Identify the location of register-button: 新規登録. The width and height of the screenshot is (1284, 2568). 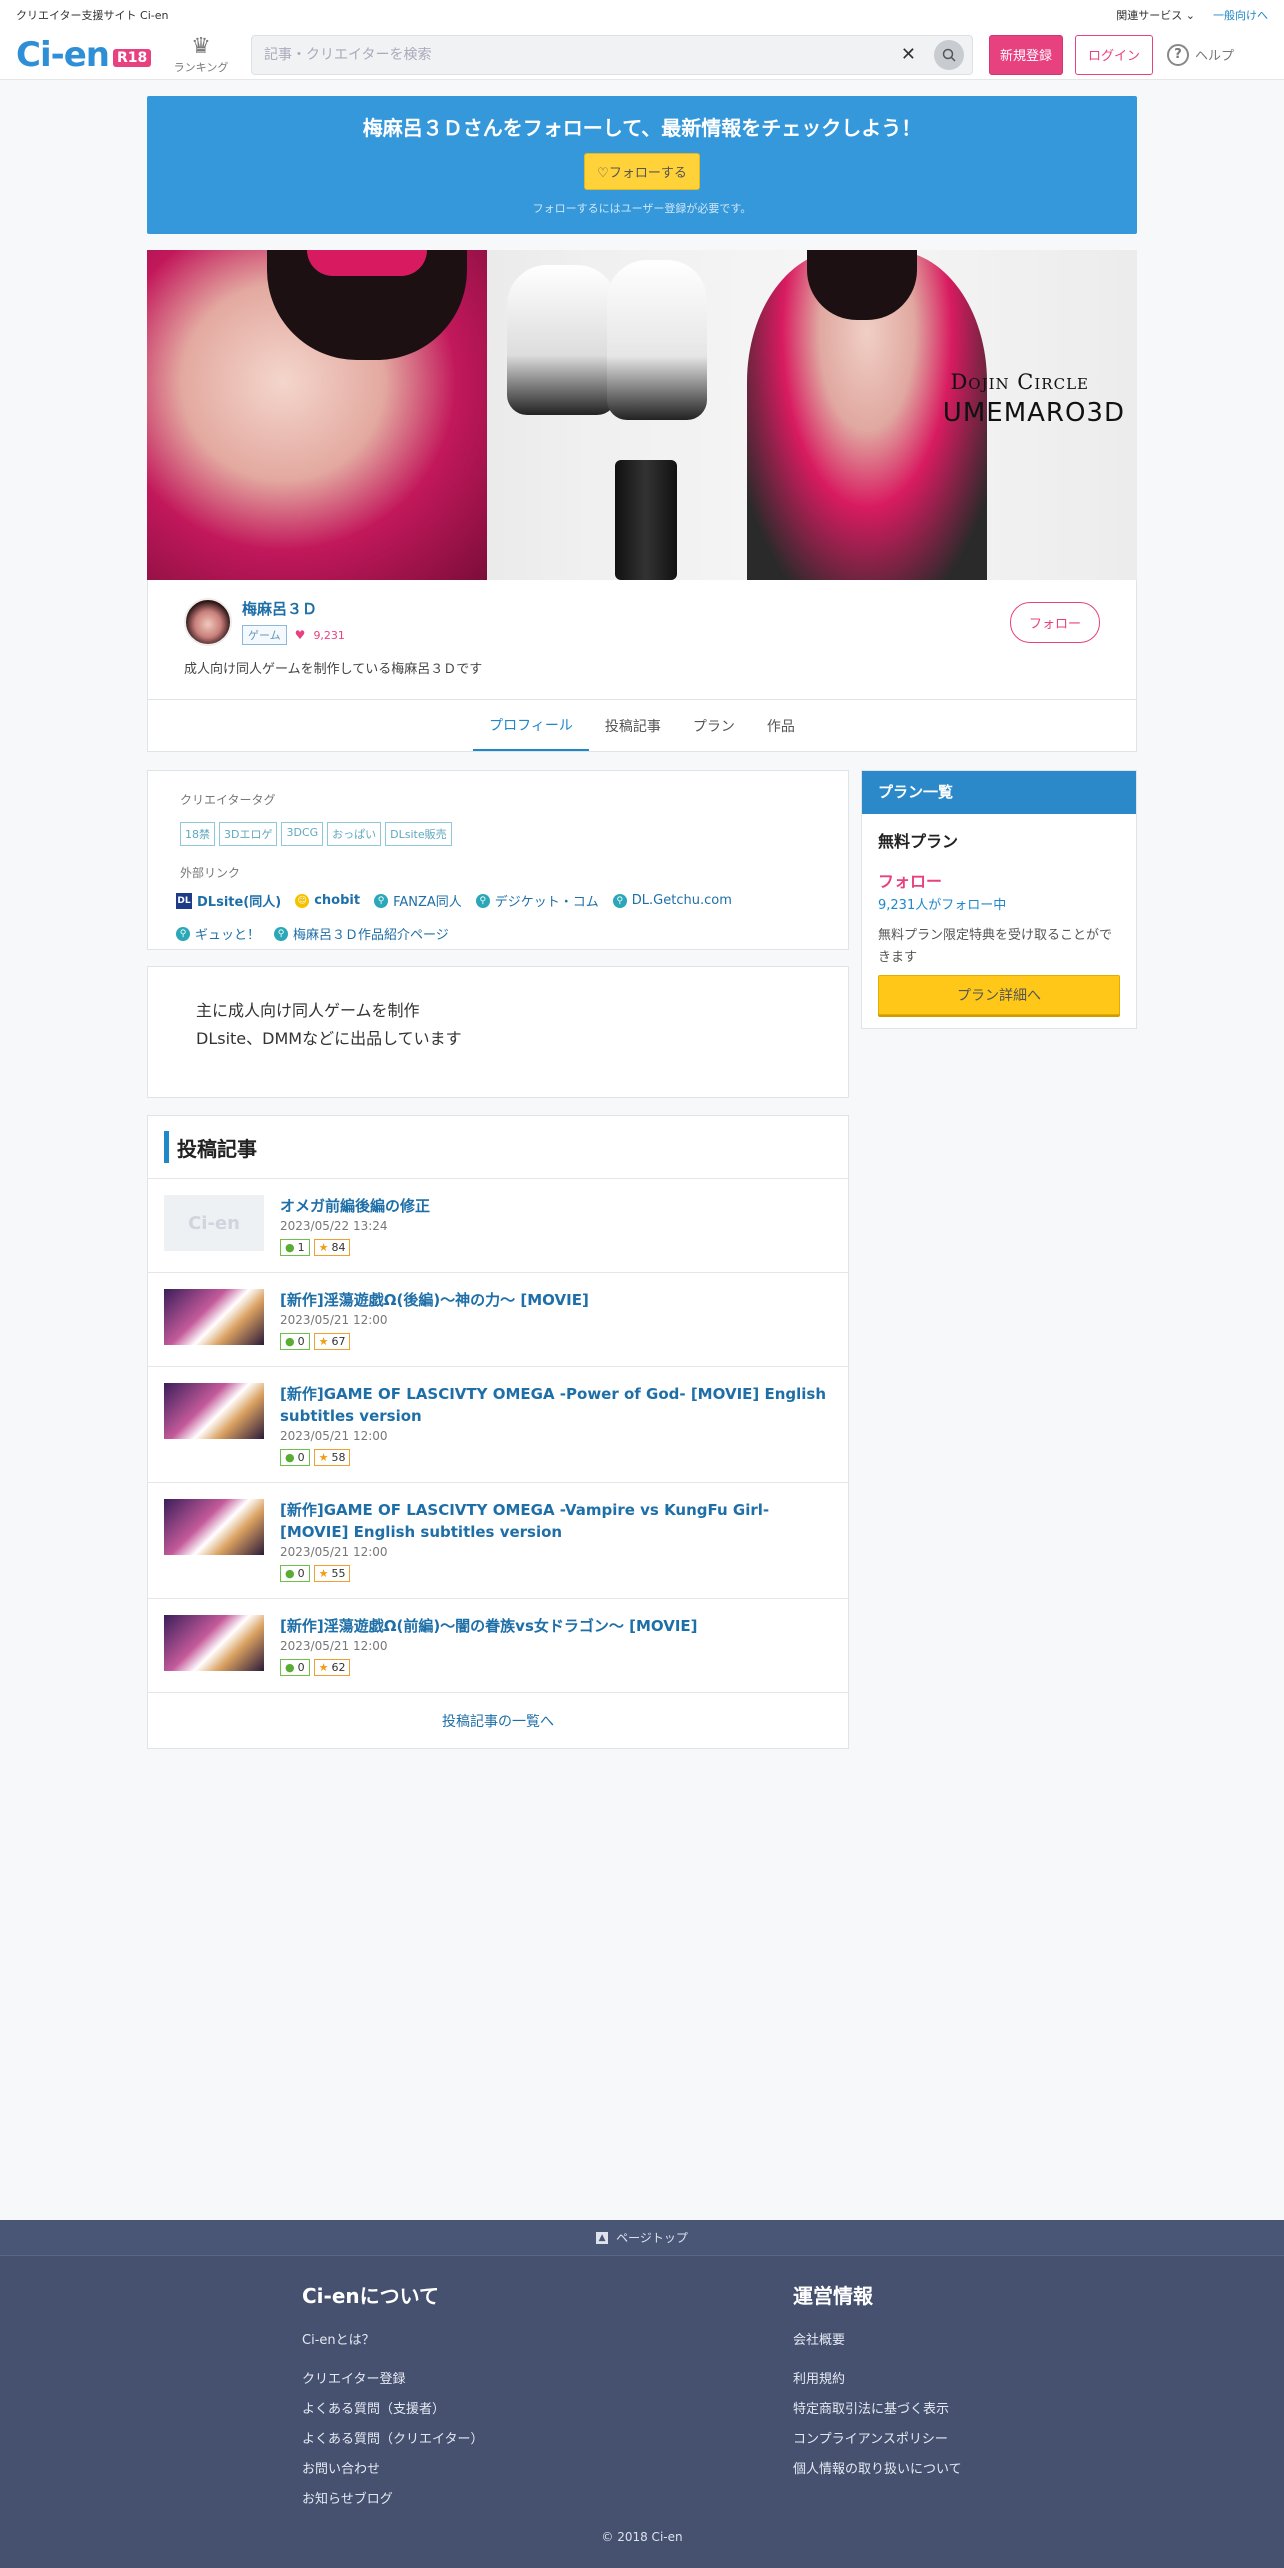
(1026, 54).